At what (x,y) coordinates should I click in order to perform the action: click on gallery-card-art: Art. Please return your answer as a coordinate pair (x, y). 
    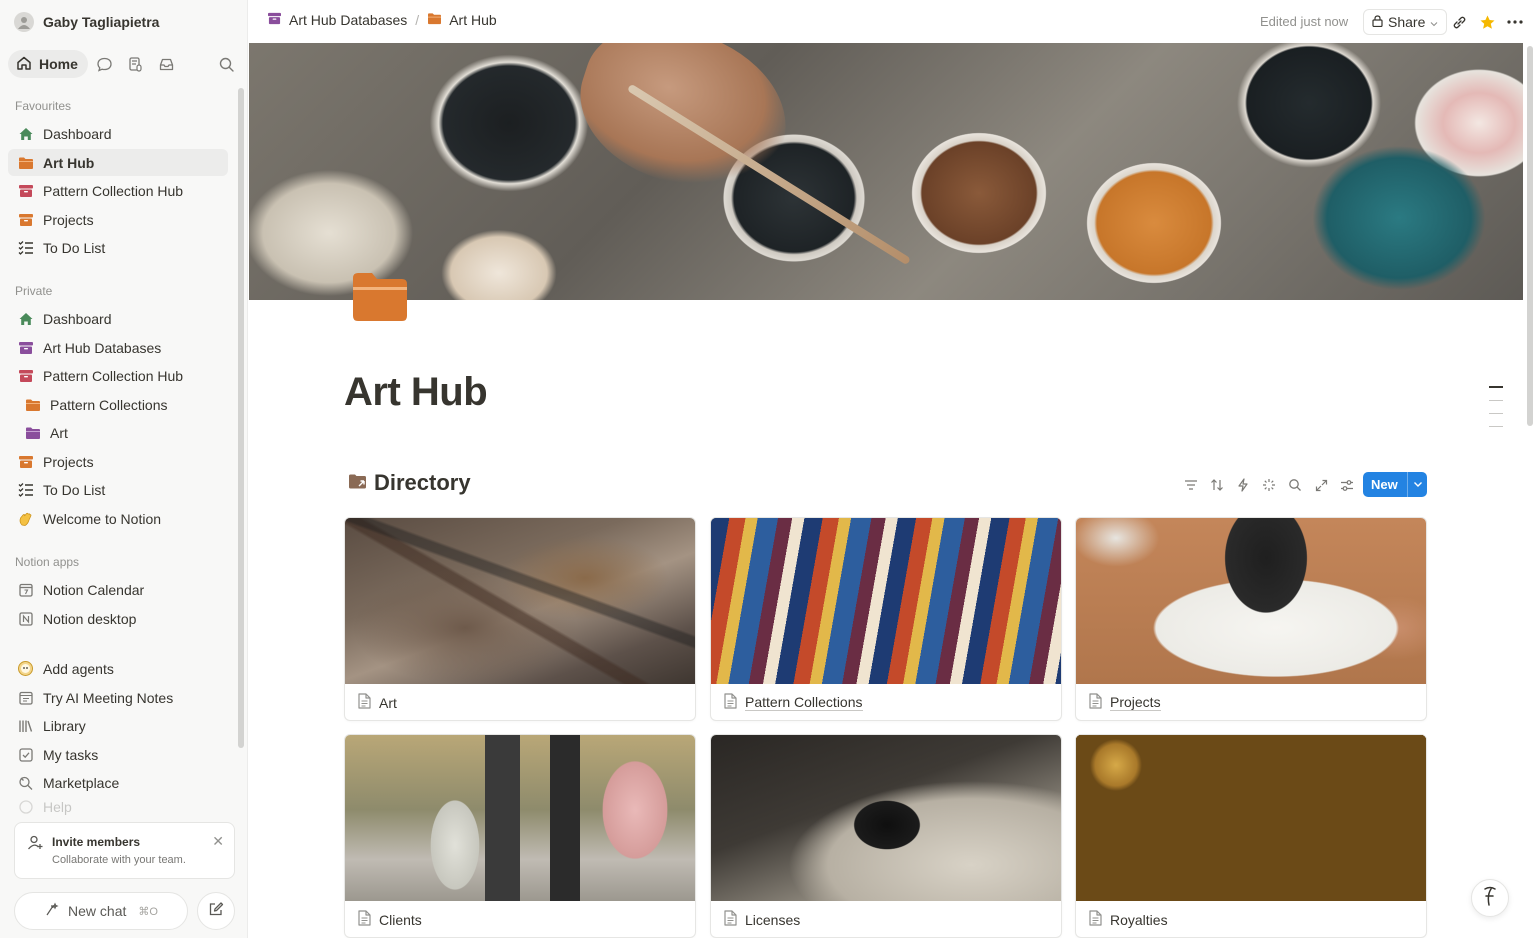
    Looking at the image, I should click on (520, 619).